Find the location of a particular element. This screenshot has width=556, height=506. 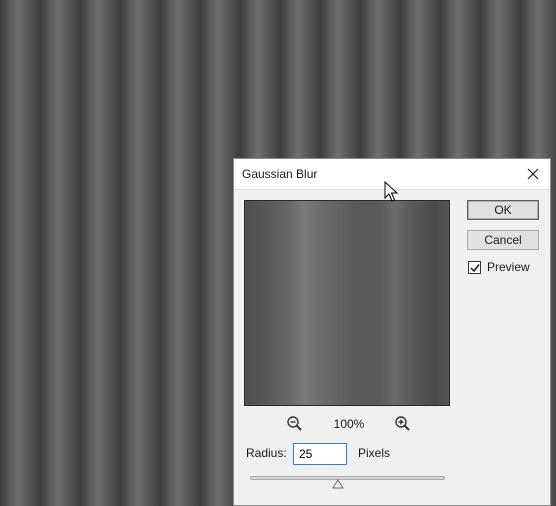

checkmark-icon is located at coordinates (475, 268).